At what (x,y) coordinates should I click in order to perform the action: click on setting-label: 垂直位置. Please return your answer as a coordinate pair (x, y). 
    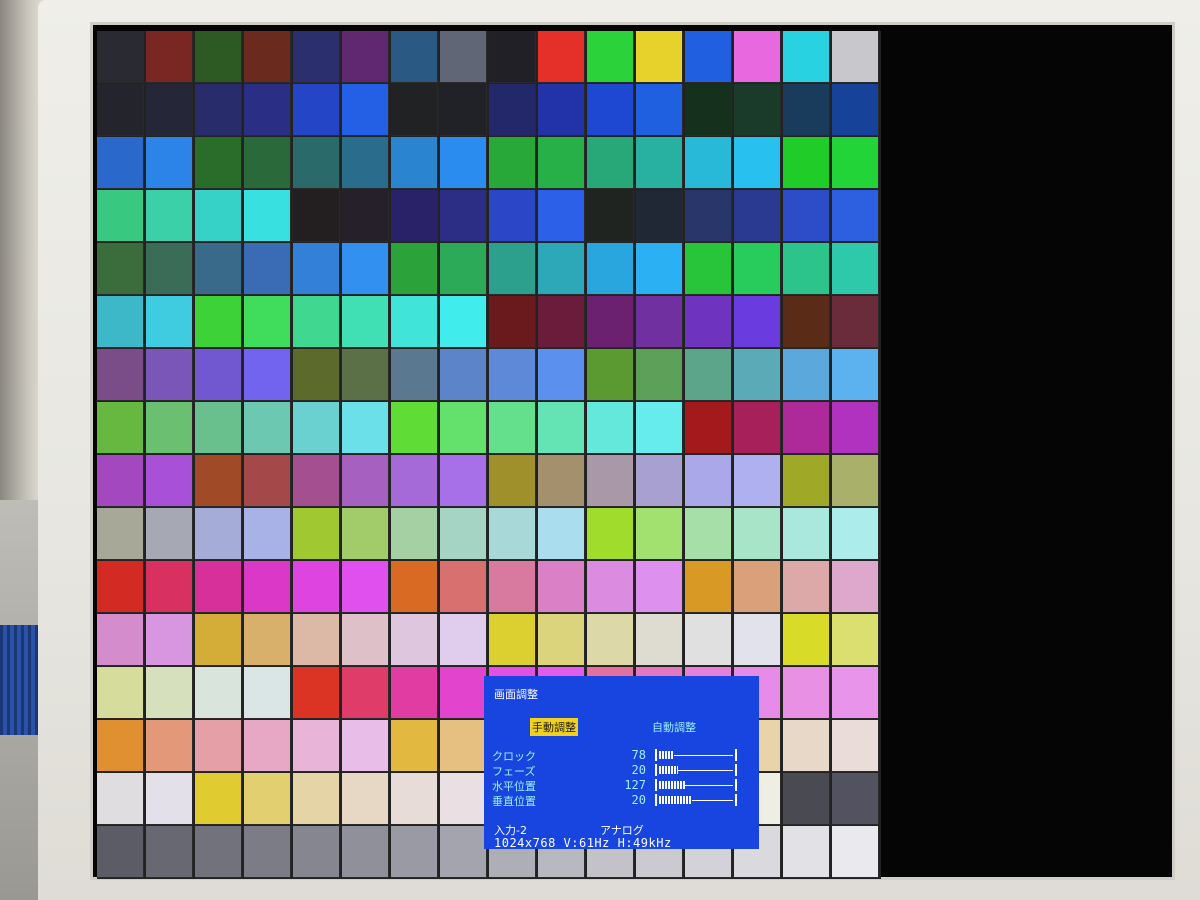
    Looking at the image, I should click on (514, 801).